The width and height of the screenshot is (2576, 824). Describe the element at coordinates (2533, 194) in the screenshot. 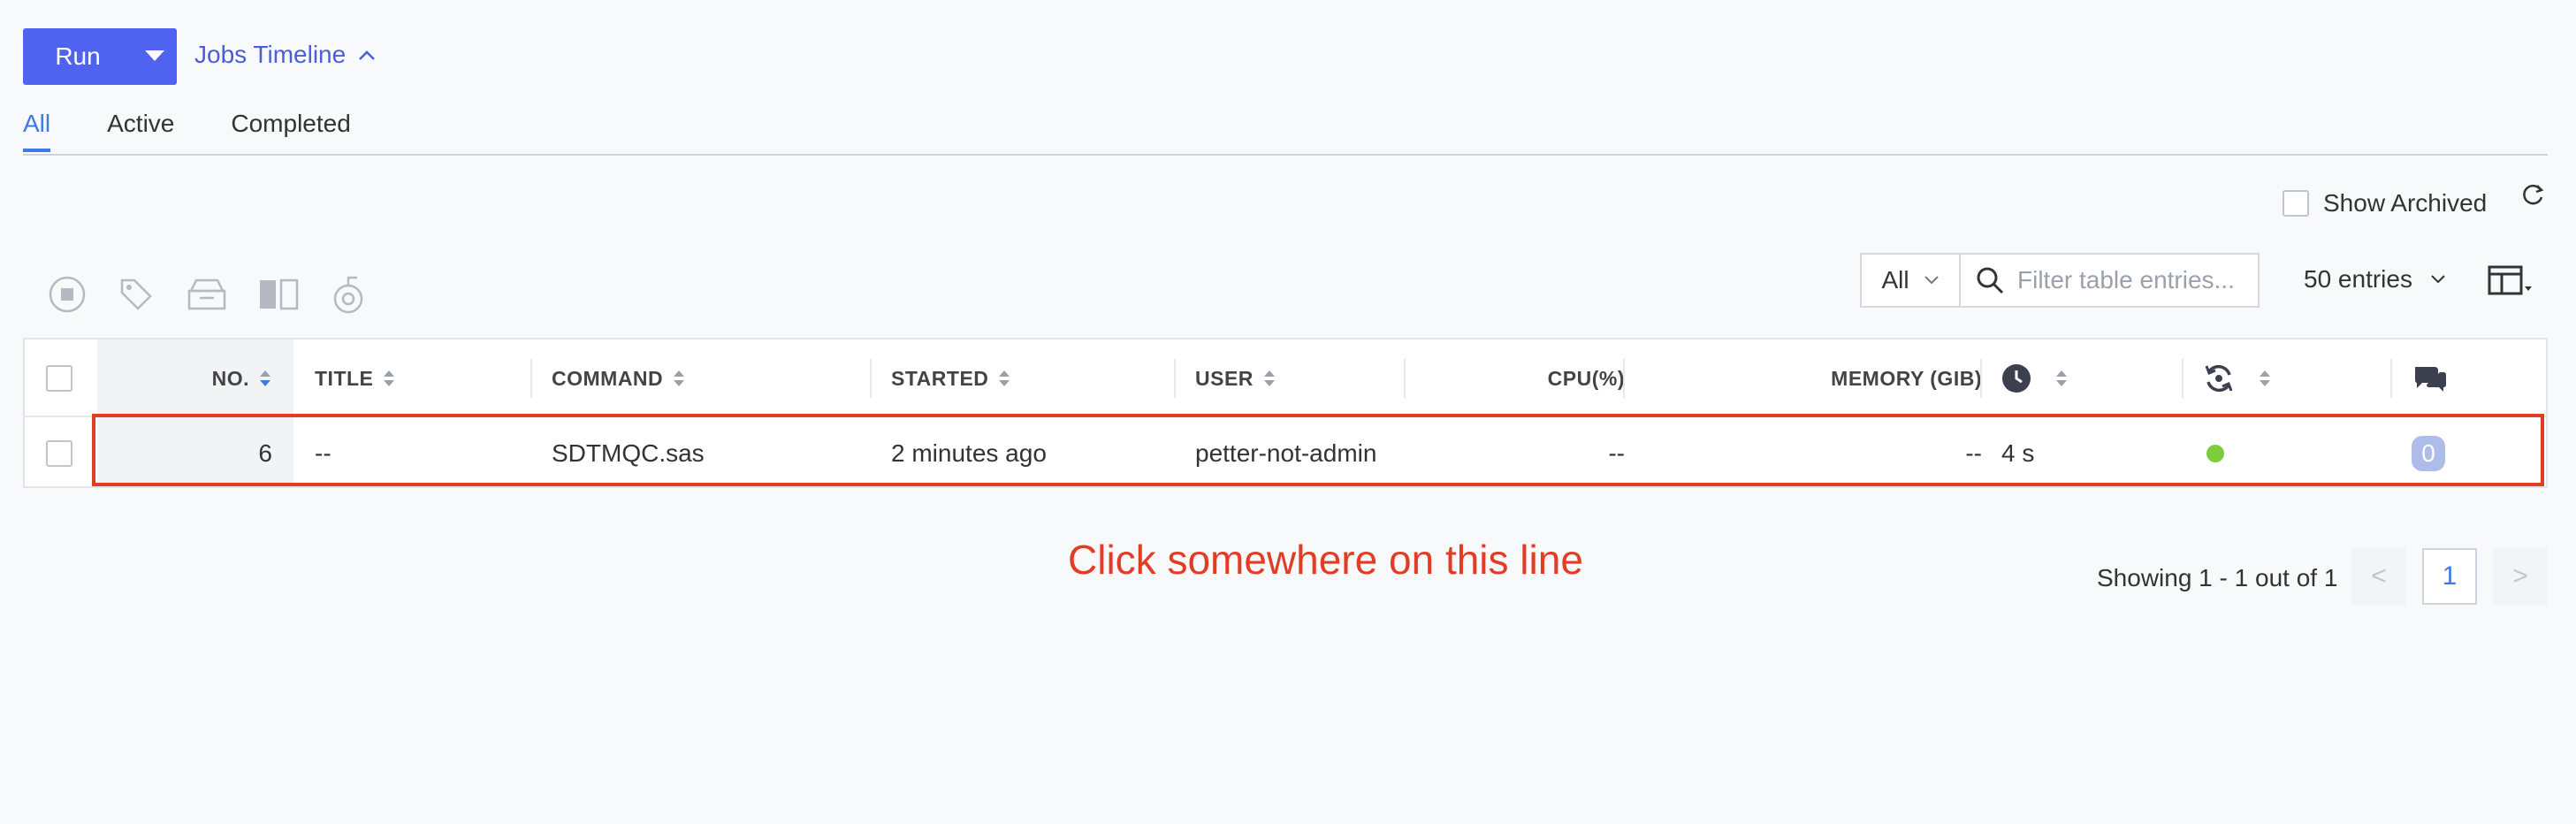

I see `refresh-icon` at that location.